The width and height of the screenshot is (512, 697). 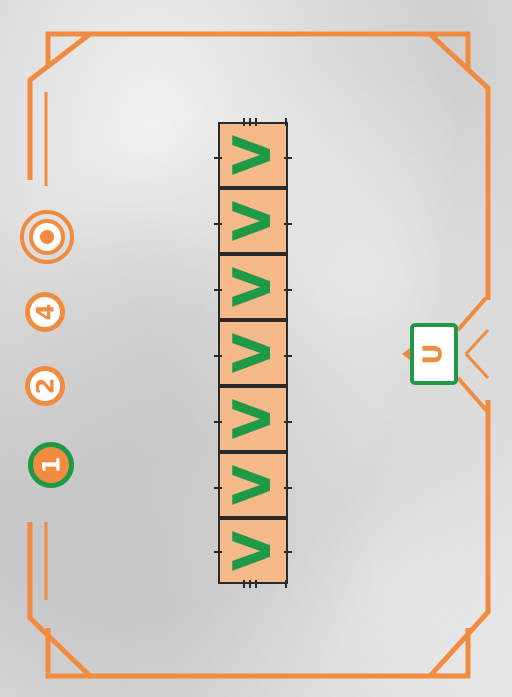 I want to click on side-card-symbol: U, so click(x=434, y=354).